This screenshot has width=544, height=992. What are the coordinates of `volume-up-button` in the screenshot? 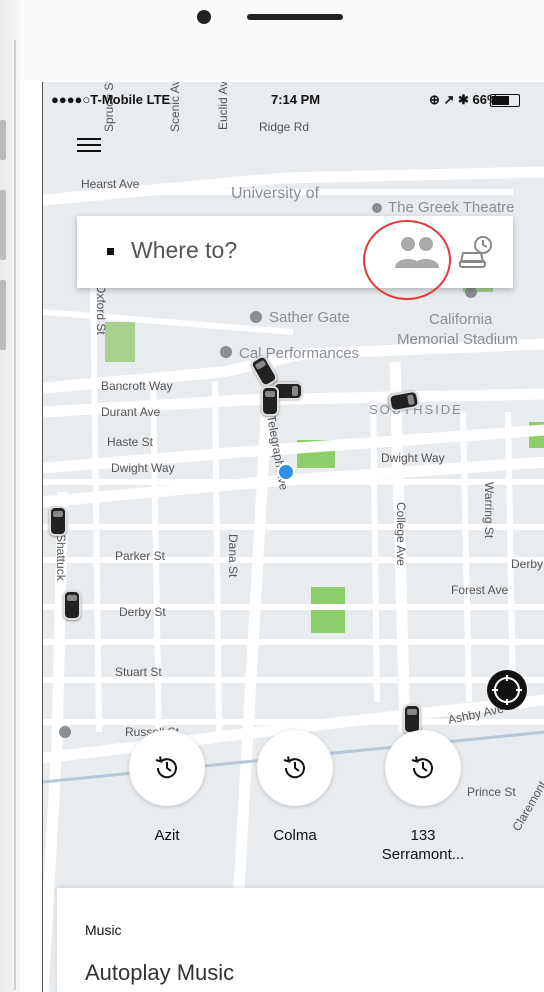 It's located at (3, 225).